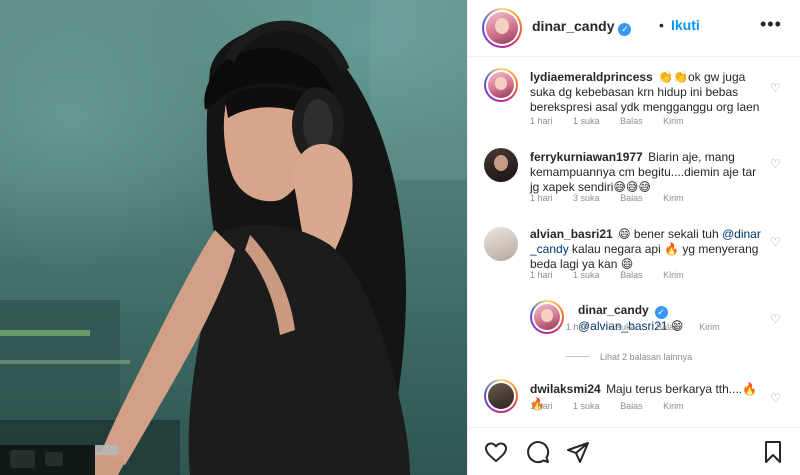  What do you see at coordinates (775, 319) in the screenshot?
I see `reply-like-heart-icon: ♡` at bounding box center [775, 319].